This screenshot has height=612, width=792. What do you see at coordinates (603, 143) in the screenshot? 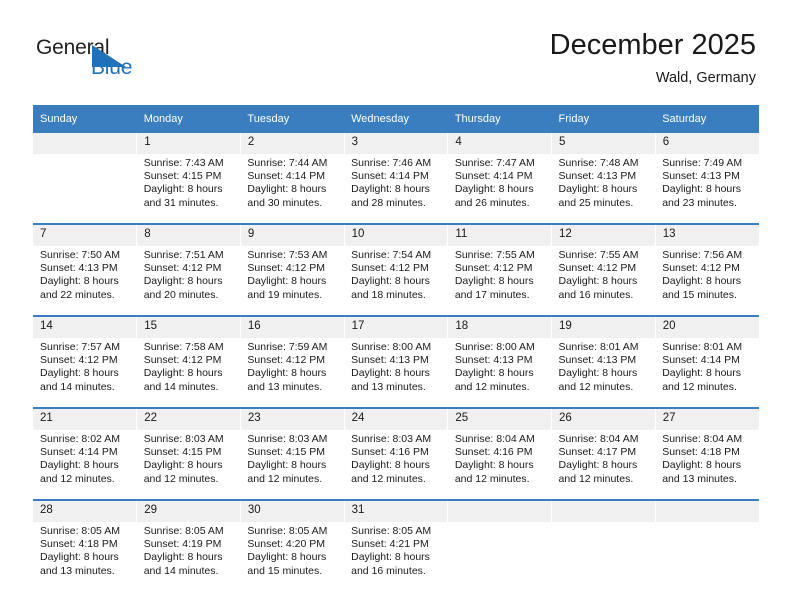
I see `day-number: 5` at bounding box center [603, 143].